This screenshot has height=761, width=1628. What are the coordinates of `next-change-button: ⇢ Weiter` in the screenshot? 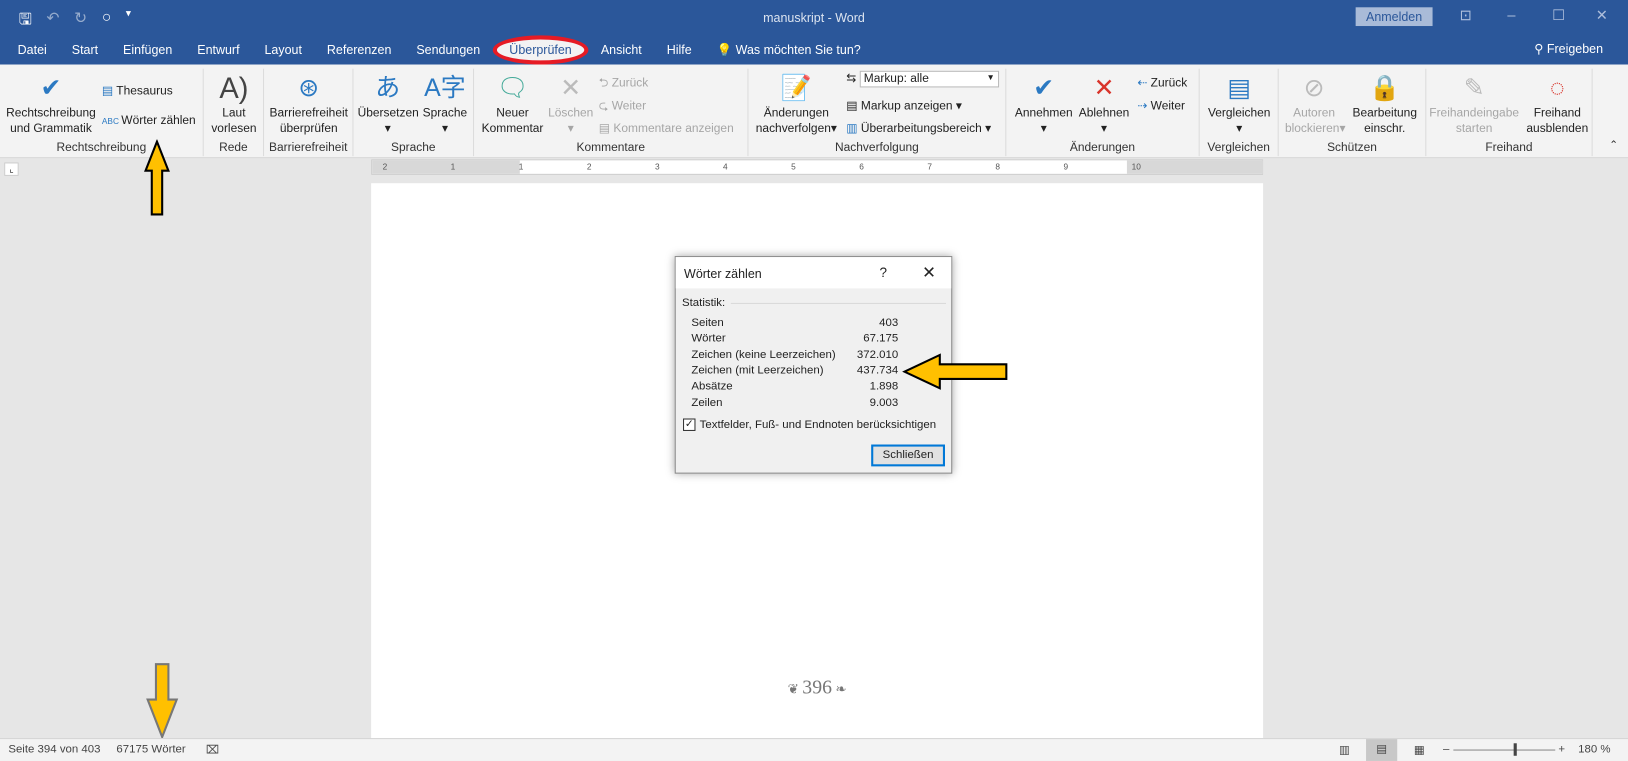 It's located at (1161, 105).